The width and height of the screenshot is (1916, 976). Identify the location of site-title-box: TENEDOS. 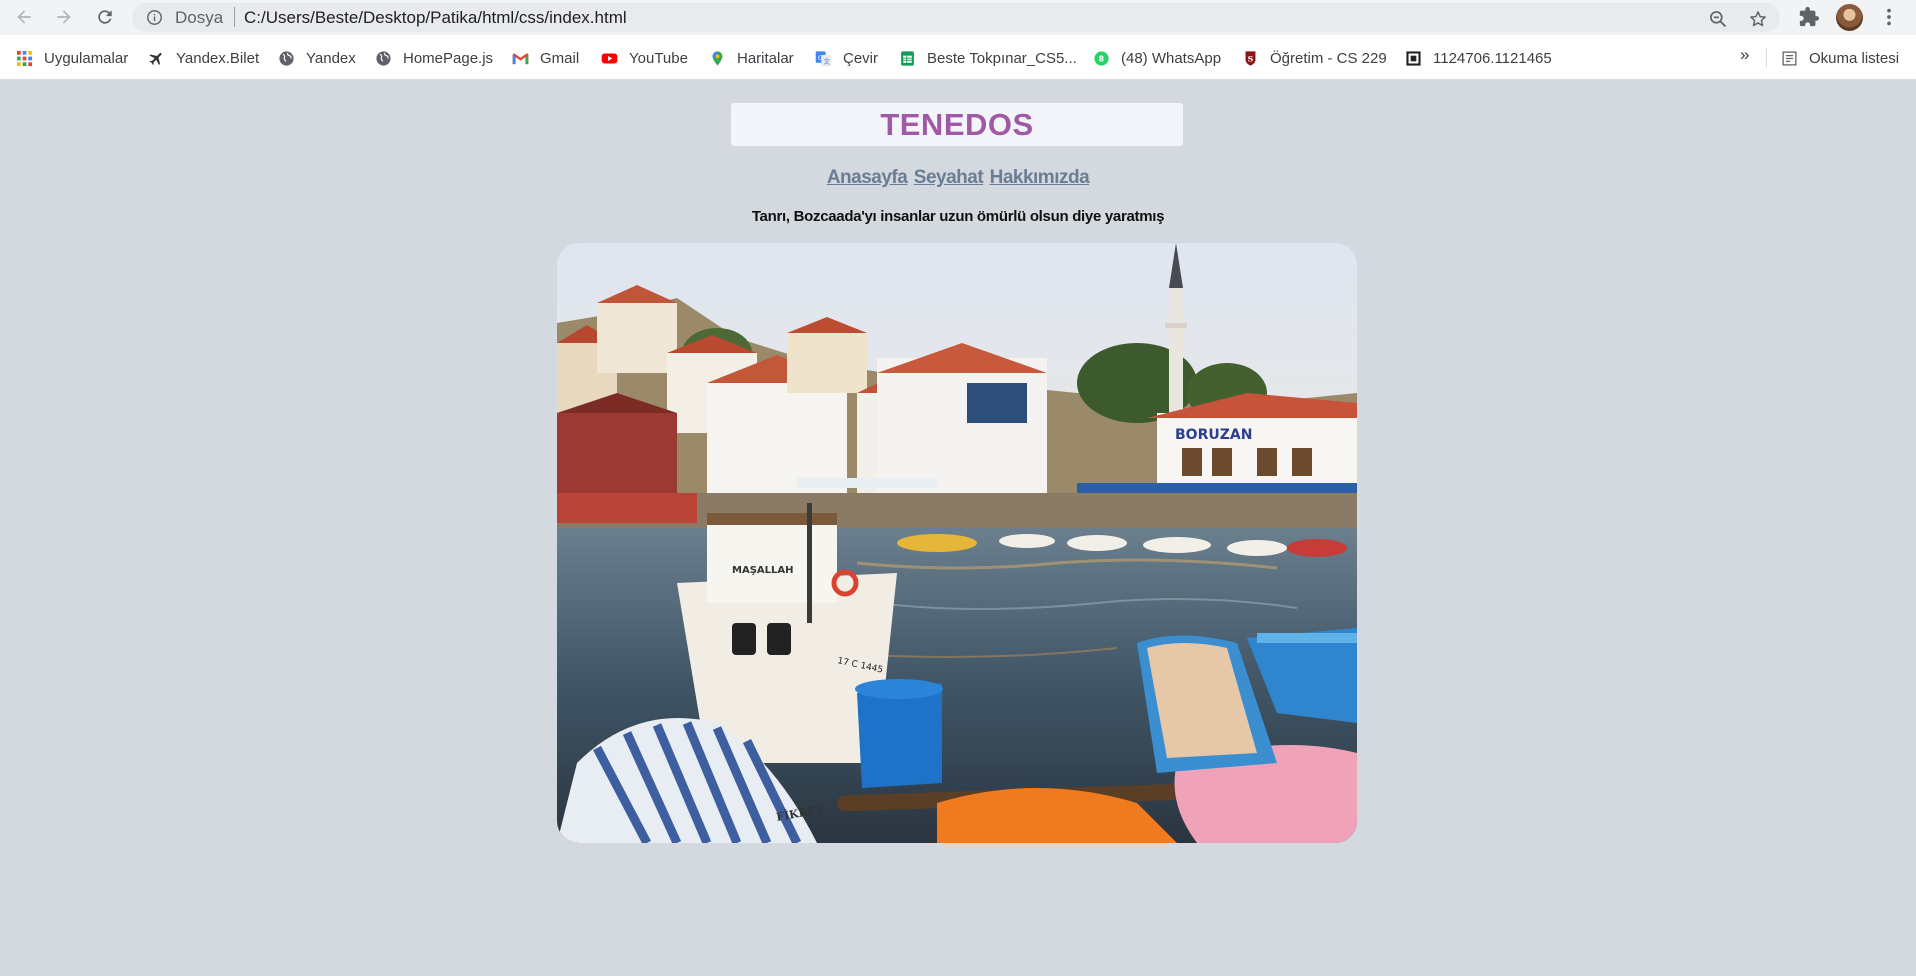
(957, 124).